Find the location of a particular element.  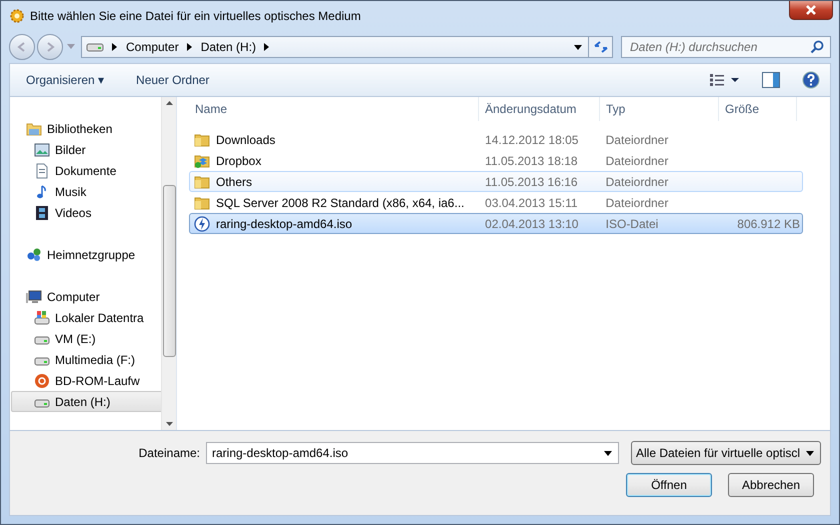

drive-icon is located at coordinates (95, 47).